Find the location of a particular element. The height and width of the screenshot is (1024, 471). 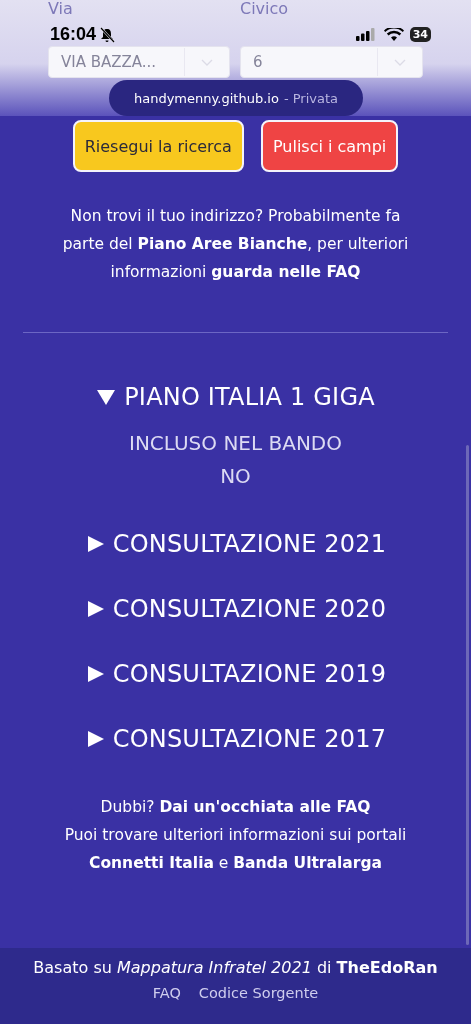

url-bar: handymenny.github.io - Privata is located at coordinates (236, 98).